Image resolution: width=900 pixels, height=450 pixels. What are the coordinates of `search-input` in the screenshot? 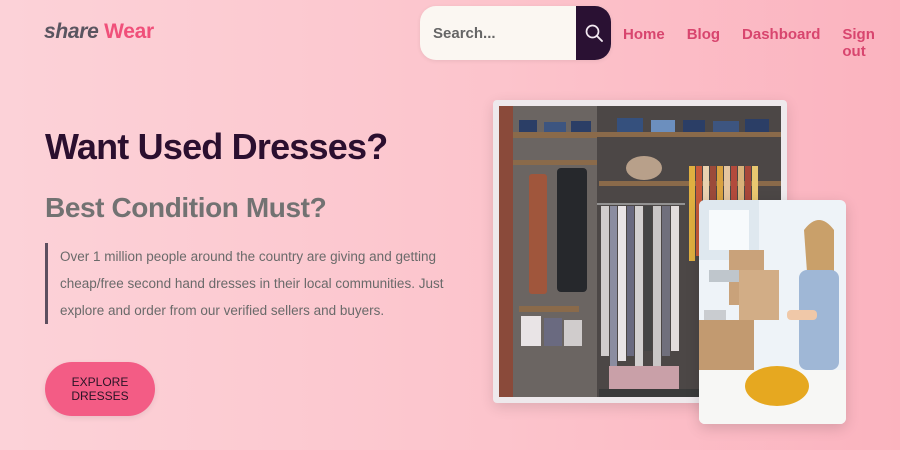 It's located at (498, 33).